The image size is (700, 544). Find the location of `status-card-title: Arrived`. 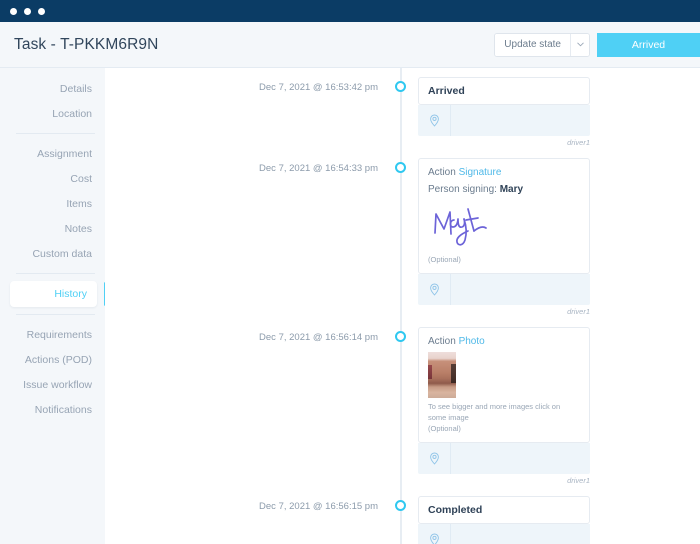

status-card-title: Arrived is located at coordinates (446, 91).